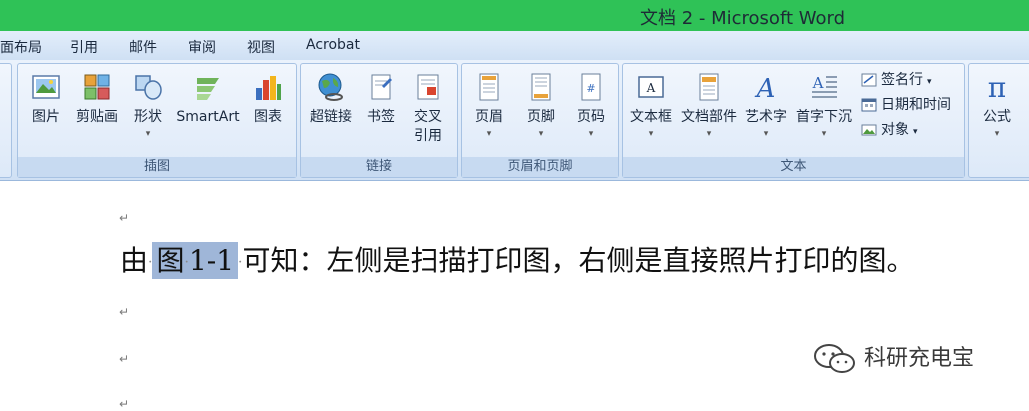  I want to click on object-dropdown-arrow-icon: ▾, so click(915, 132).